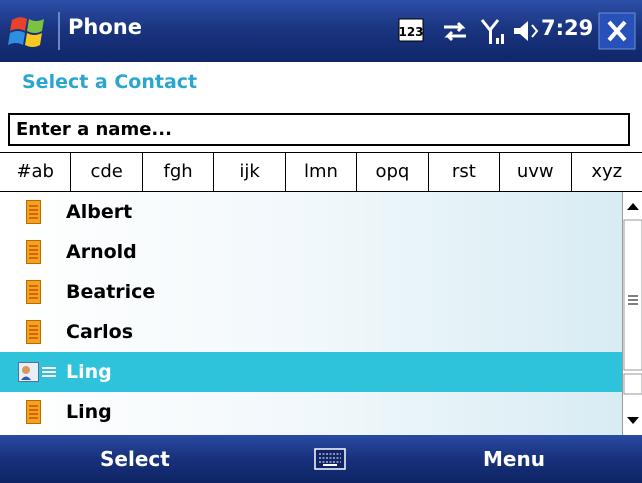 This screenshot has width=642, height=483. What do you see at coordinates (99, 212) in the screenshot?
I see `contact-name: Albert` at bounding box center [99, 212].